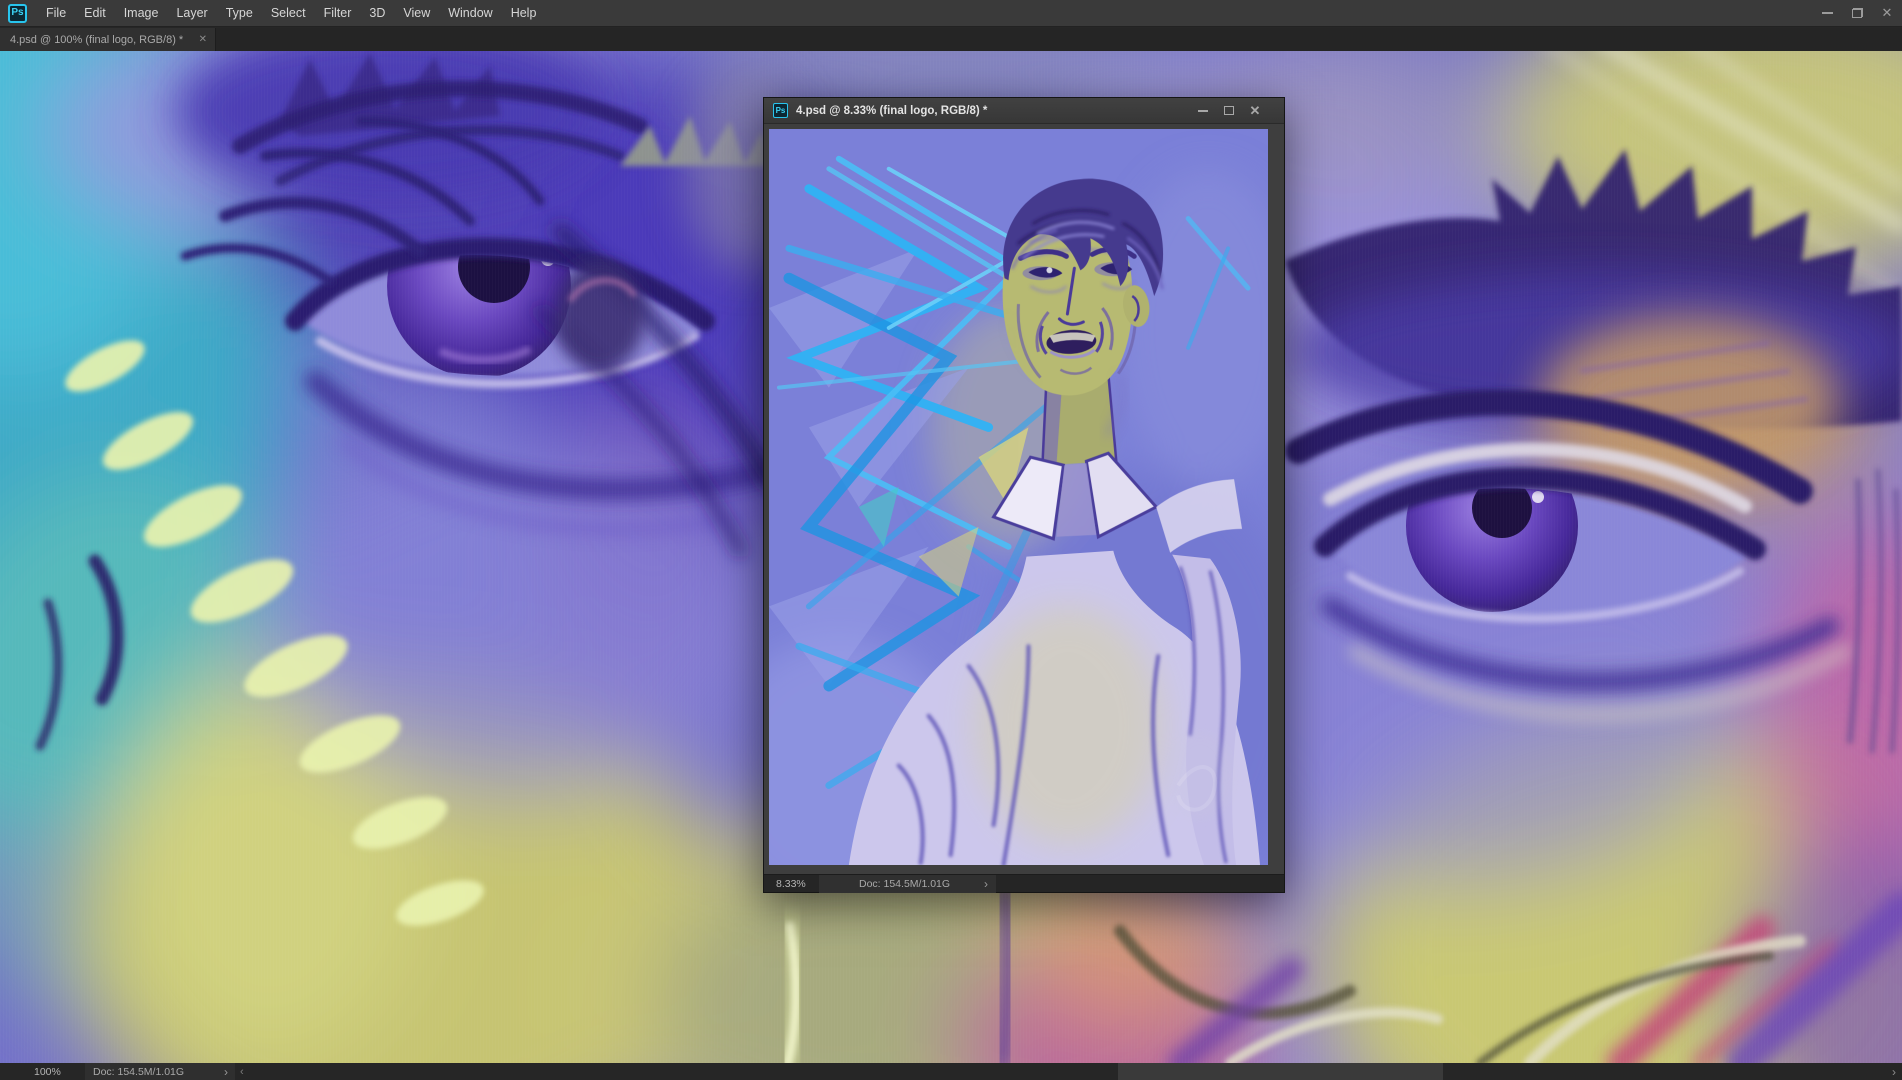  What do you see at coordinates (1229, 111) in the screenshot?
I see `maximize-document-icon` at bounding box center [1229, 111].